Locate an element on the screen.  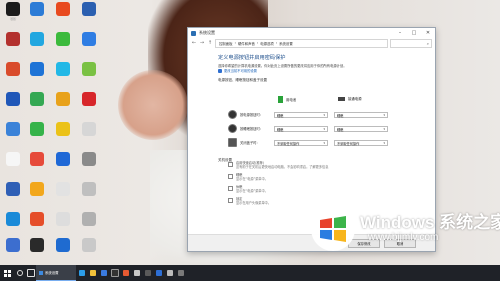
watermark-url: www.bjjmlv.com is located at coordinates (403, 237).